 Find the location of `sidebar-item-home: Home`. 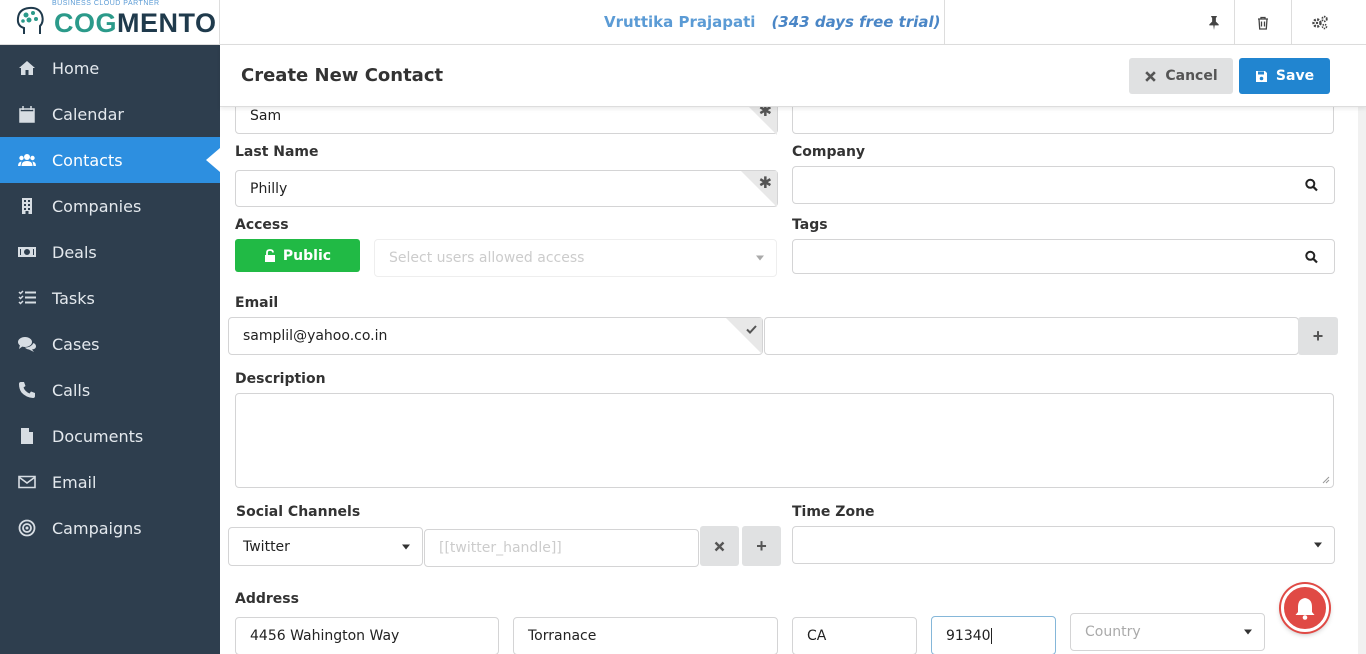

sidebar-item-home: Home is located at coordinates (110, 68).